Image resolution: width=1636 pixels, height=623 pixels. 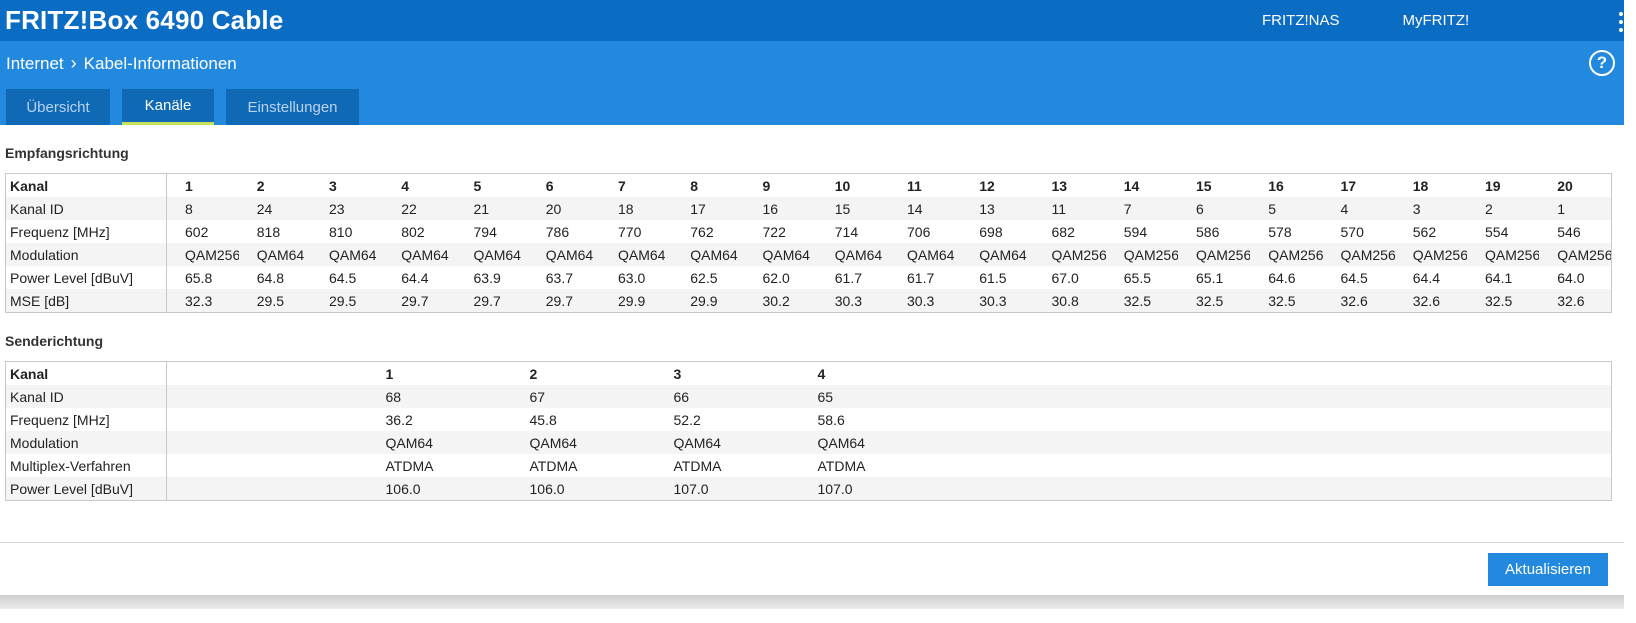 What do you see at coordinates (1621, 22) in the screenshot?
I see `more-menu-icon` at bounding box center [1621, 22].